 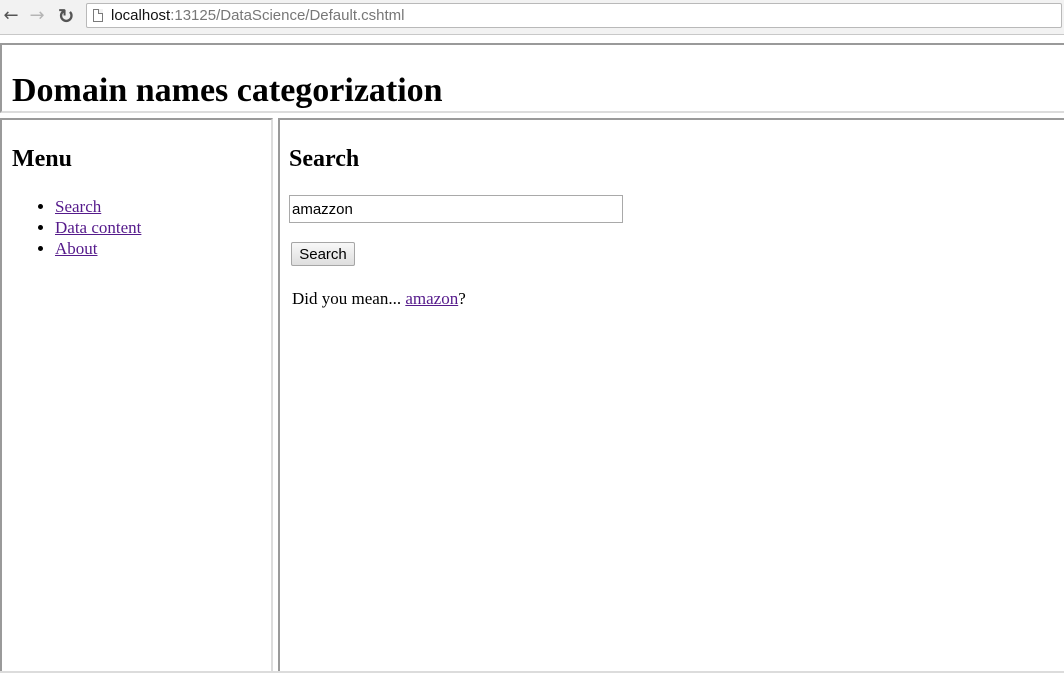 I want to click on suggestion-text: Did you mean... amazon?, so click(x=379, y=298).